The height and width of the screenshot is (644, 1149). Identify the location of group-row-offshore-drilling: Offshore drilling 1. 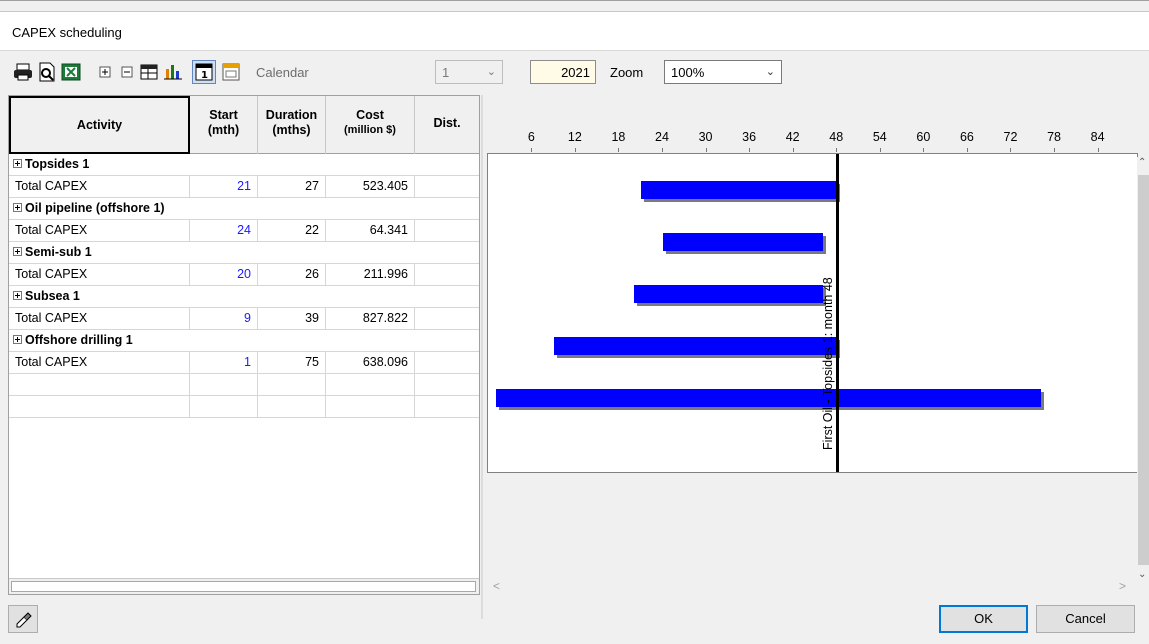
(244, 341).